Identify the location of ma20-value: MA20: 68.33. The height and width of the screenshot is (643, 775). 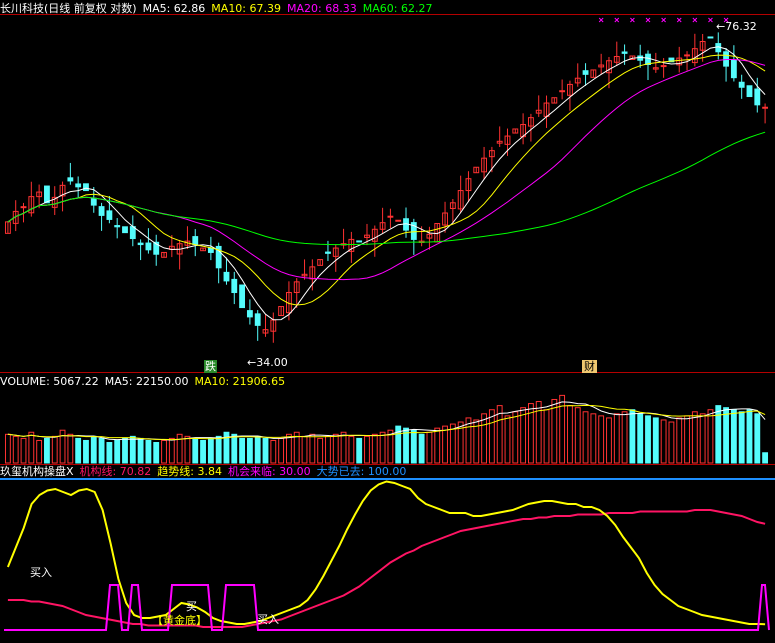
(322, 8).